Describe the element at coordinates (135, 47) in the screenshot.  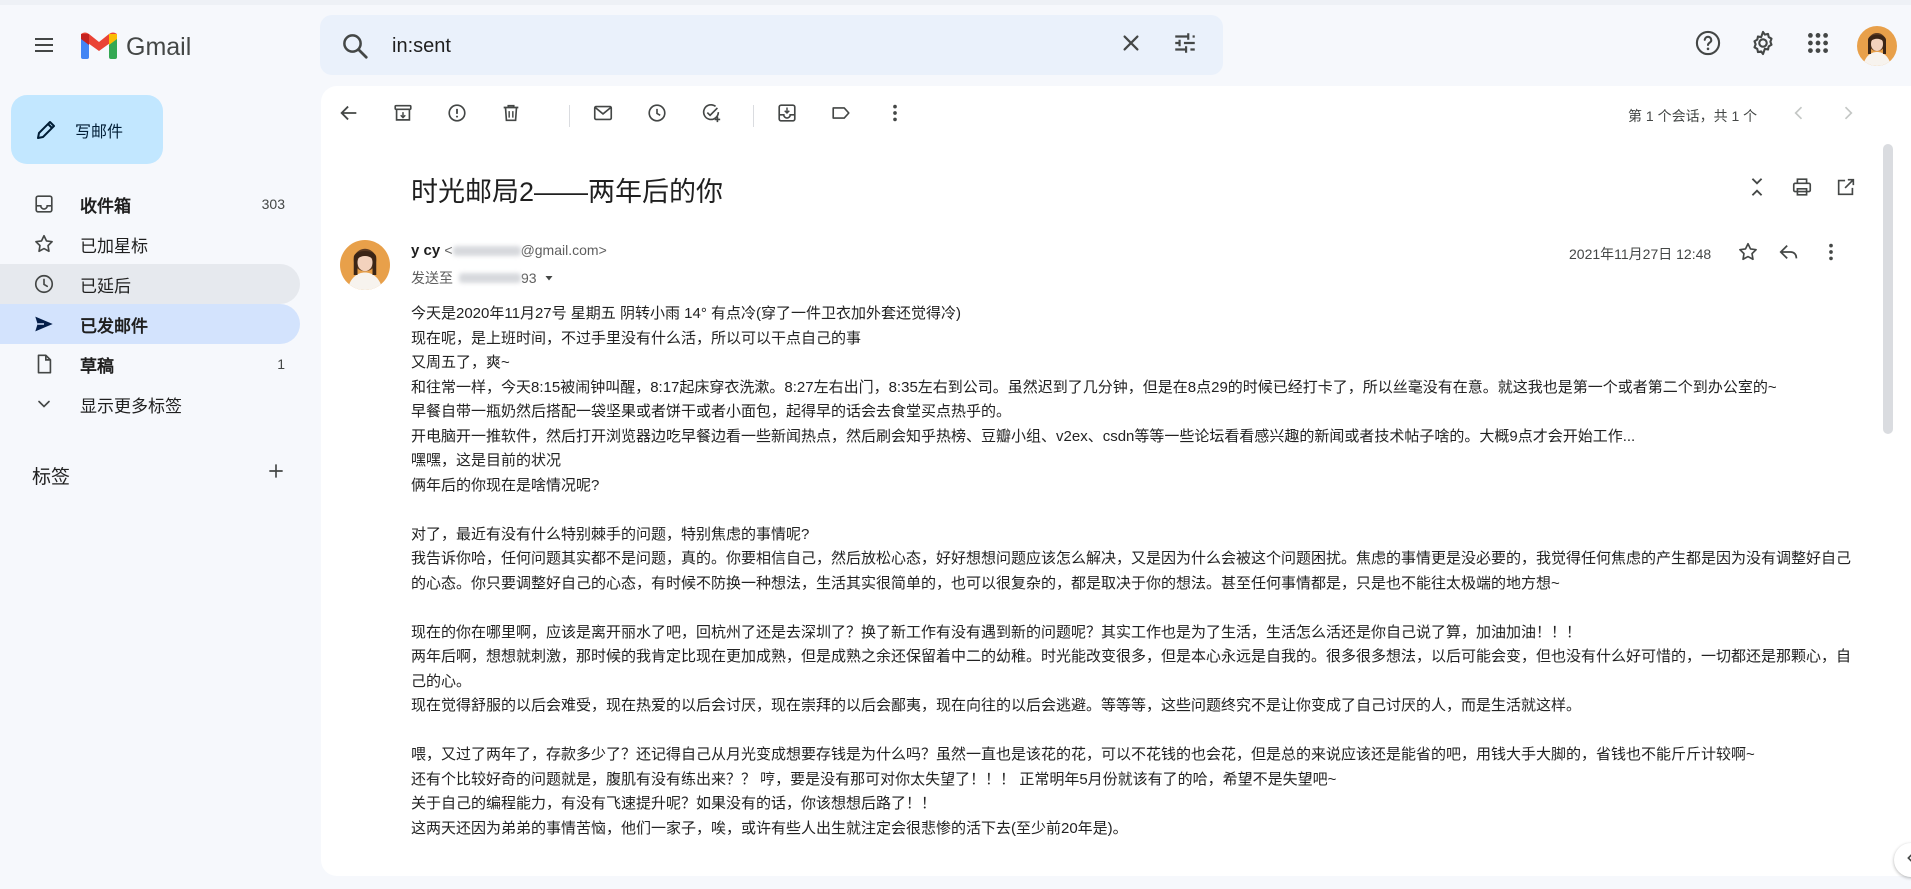
I see `gmail-logo: Gmail` at that location.